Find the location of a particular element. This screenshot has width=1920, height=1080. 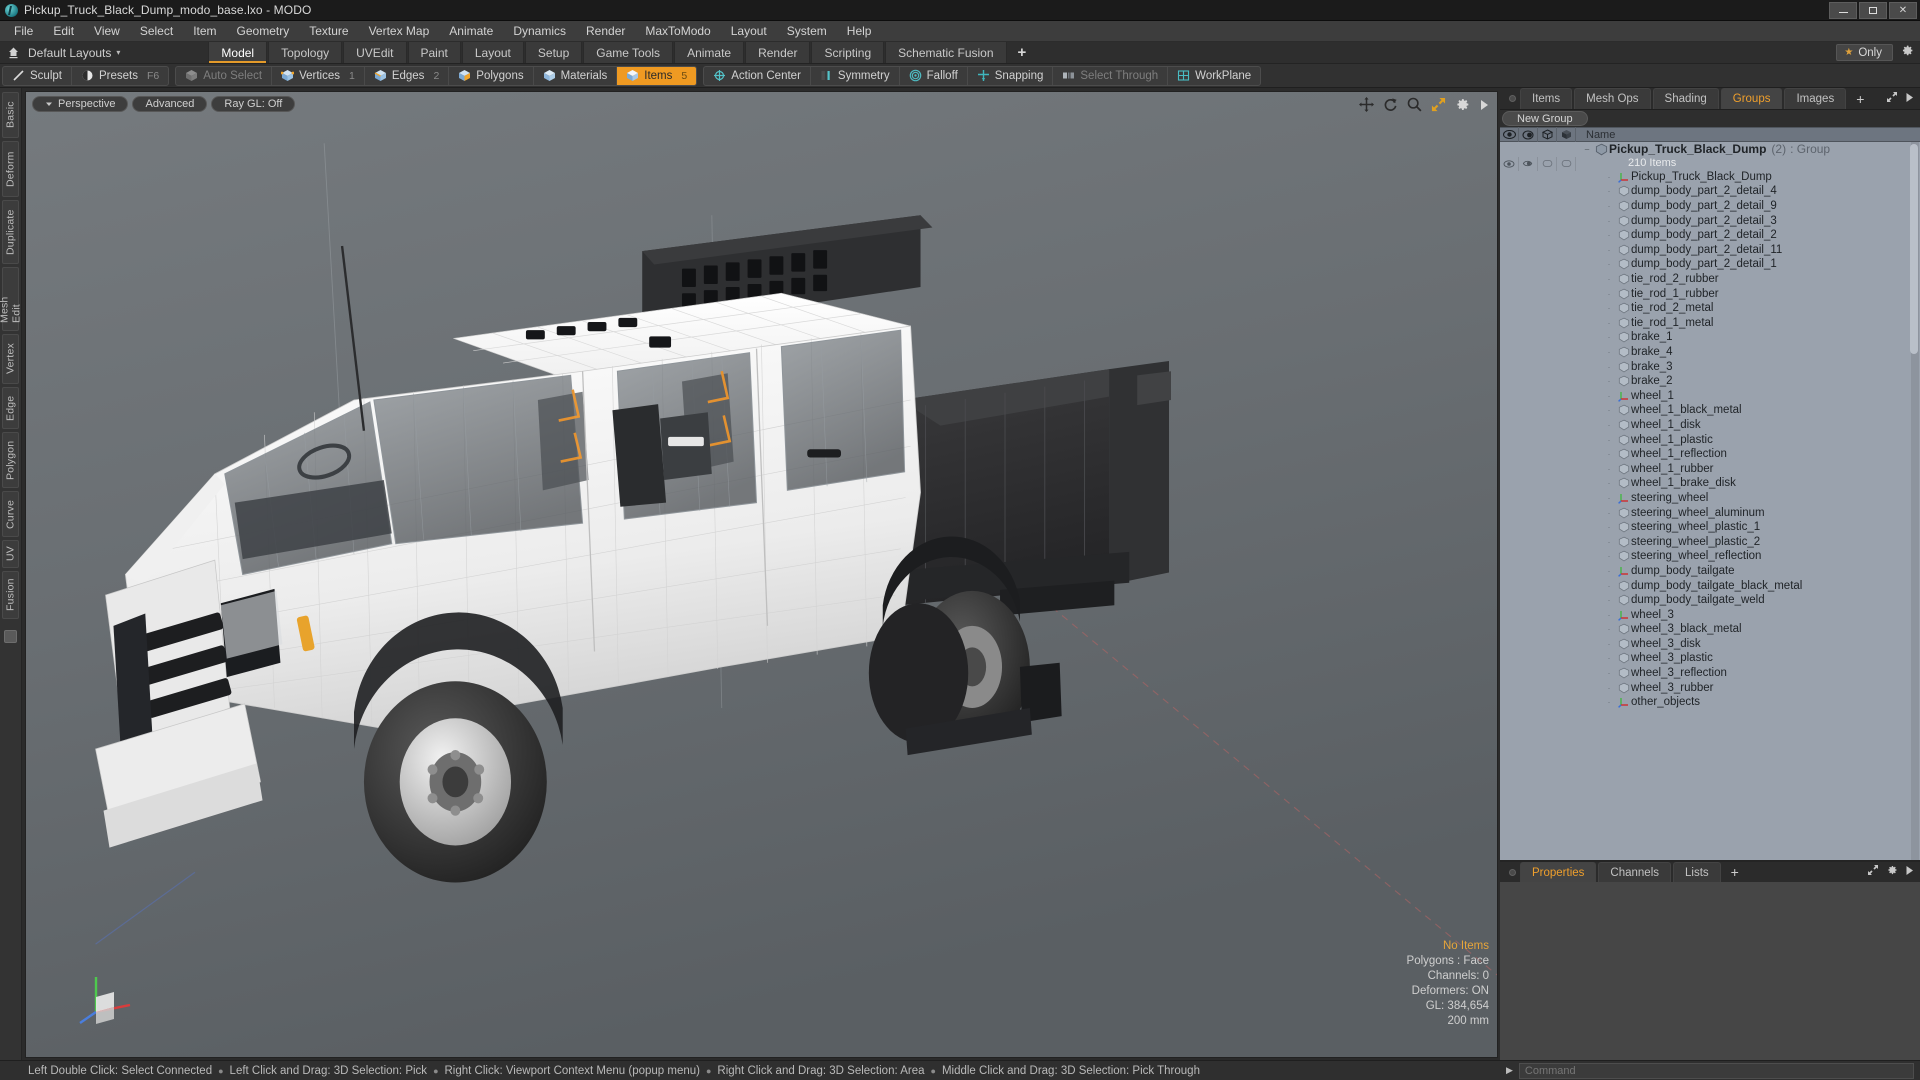

tab-lists: Lists is located at coordinates (1697, 872).